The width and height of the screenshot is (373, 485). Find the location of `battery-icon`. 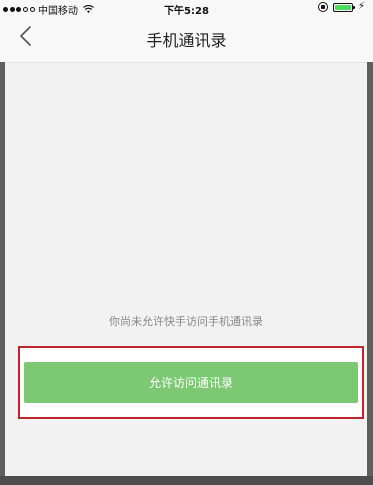

battery-icon is located at coordinates (343, 7).